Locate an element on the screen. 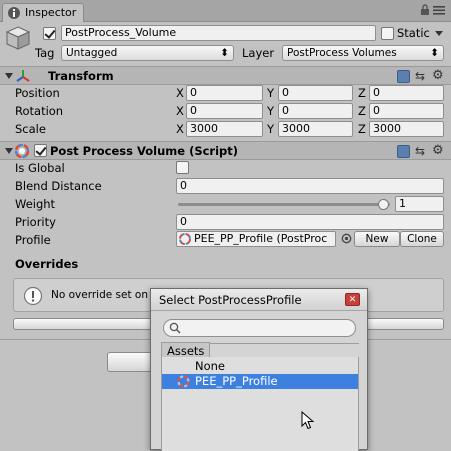 The width and height of the screenshot is (451, 451). list-item-label: None is located at coordinates (210, 366).